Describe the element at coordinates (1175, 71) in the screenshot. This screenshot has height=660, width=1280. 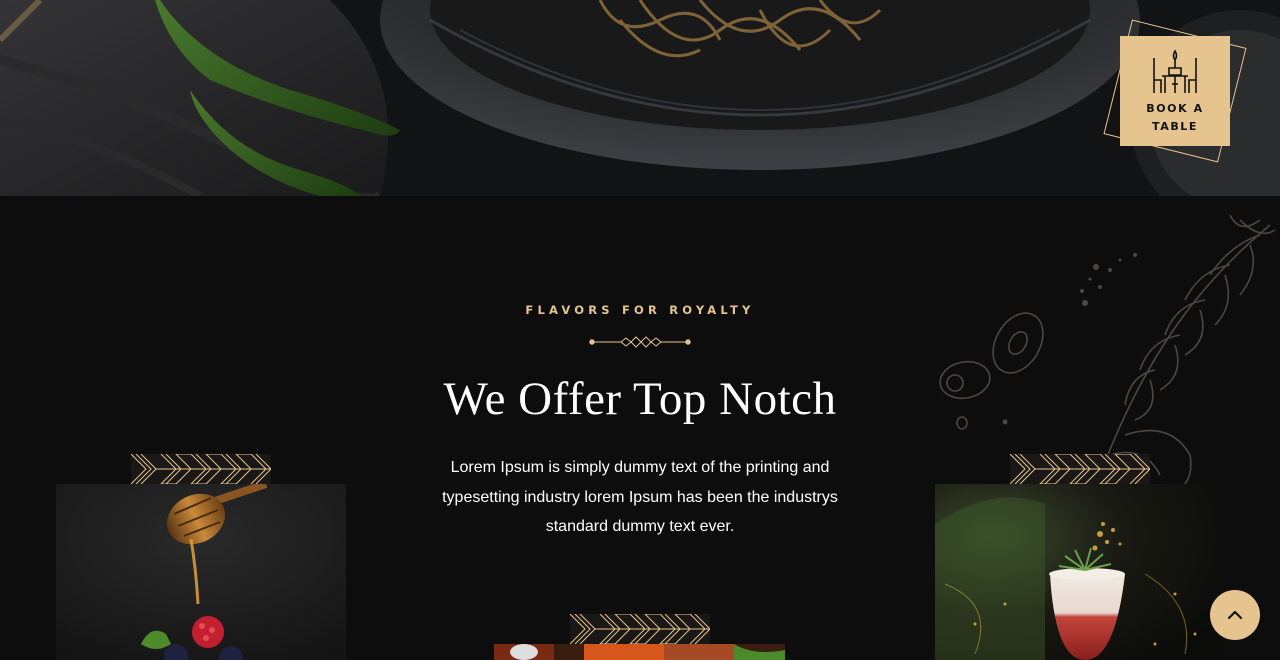
I see `dining-table-icon` at that location.